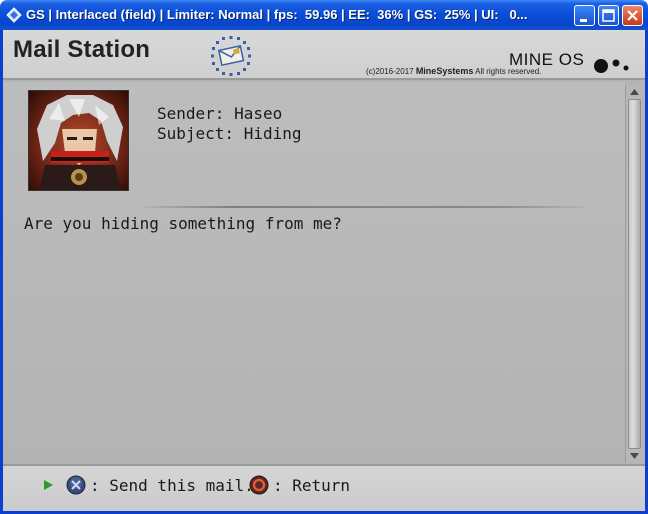 Image resolution: width=648 pixels, height=514 pixels. Describe the element at coordinates (611, 66) in the screenshot. I see `mine-os-dots-logo-icon` at that location.